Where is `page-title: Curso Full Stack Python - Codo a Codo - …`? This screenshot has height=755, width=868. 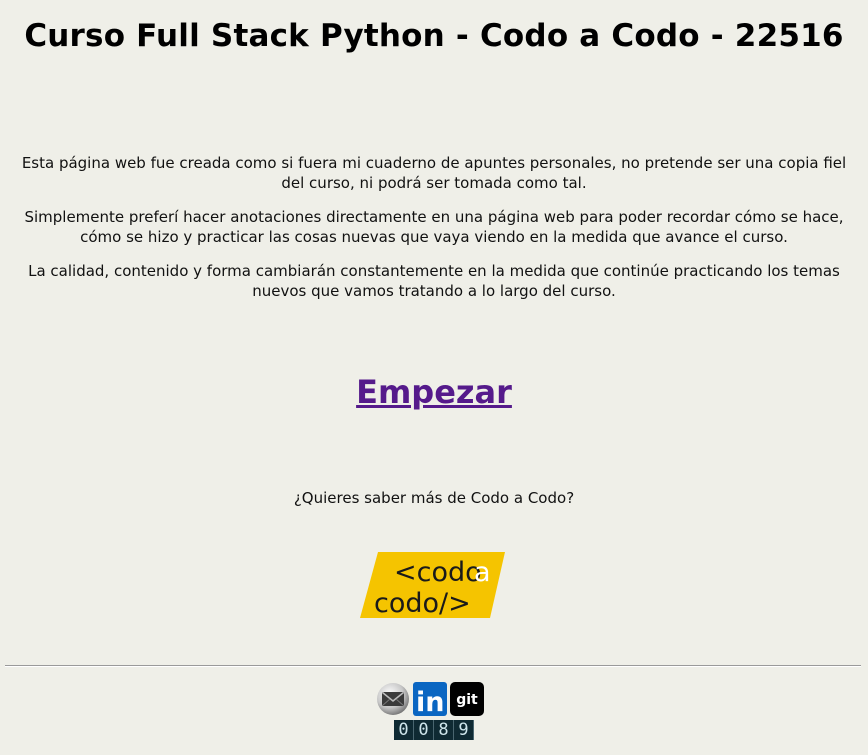 page-title: Curso Full Stack Python - Codo a Codo - … is located at coordinates (434, 36).